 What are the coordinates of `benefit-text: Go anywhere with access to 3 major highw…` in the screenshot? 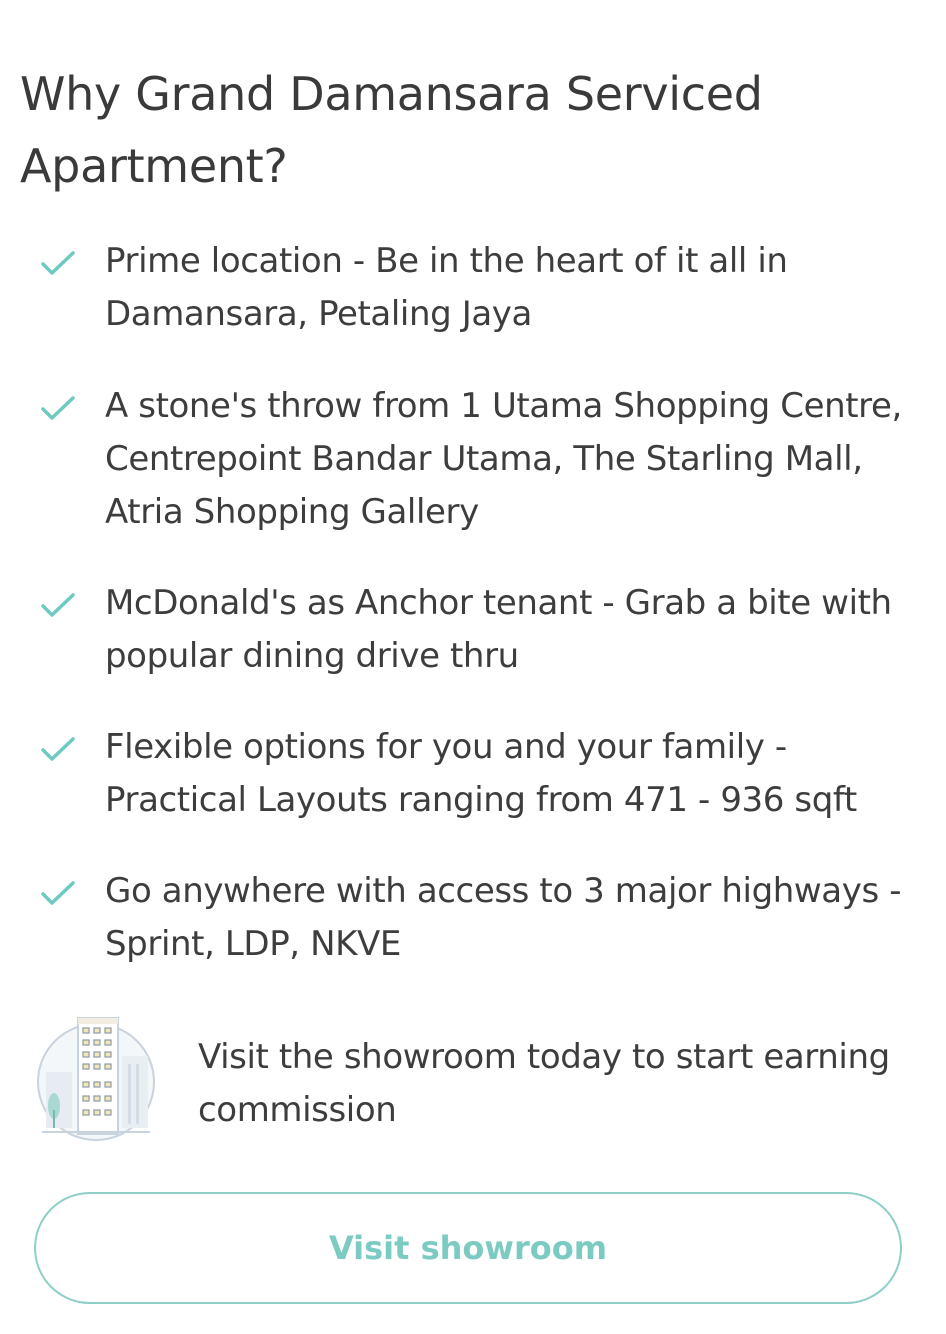 It's located at (503, 917).